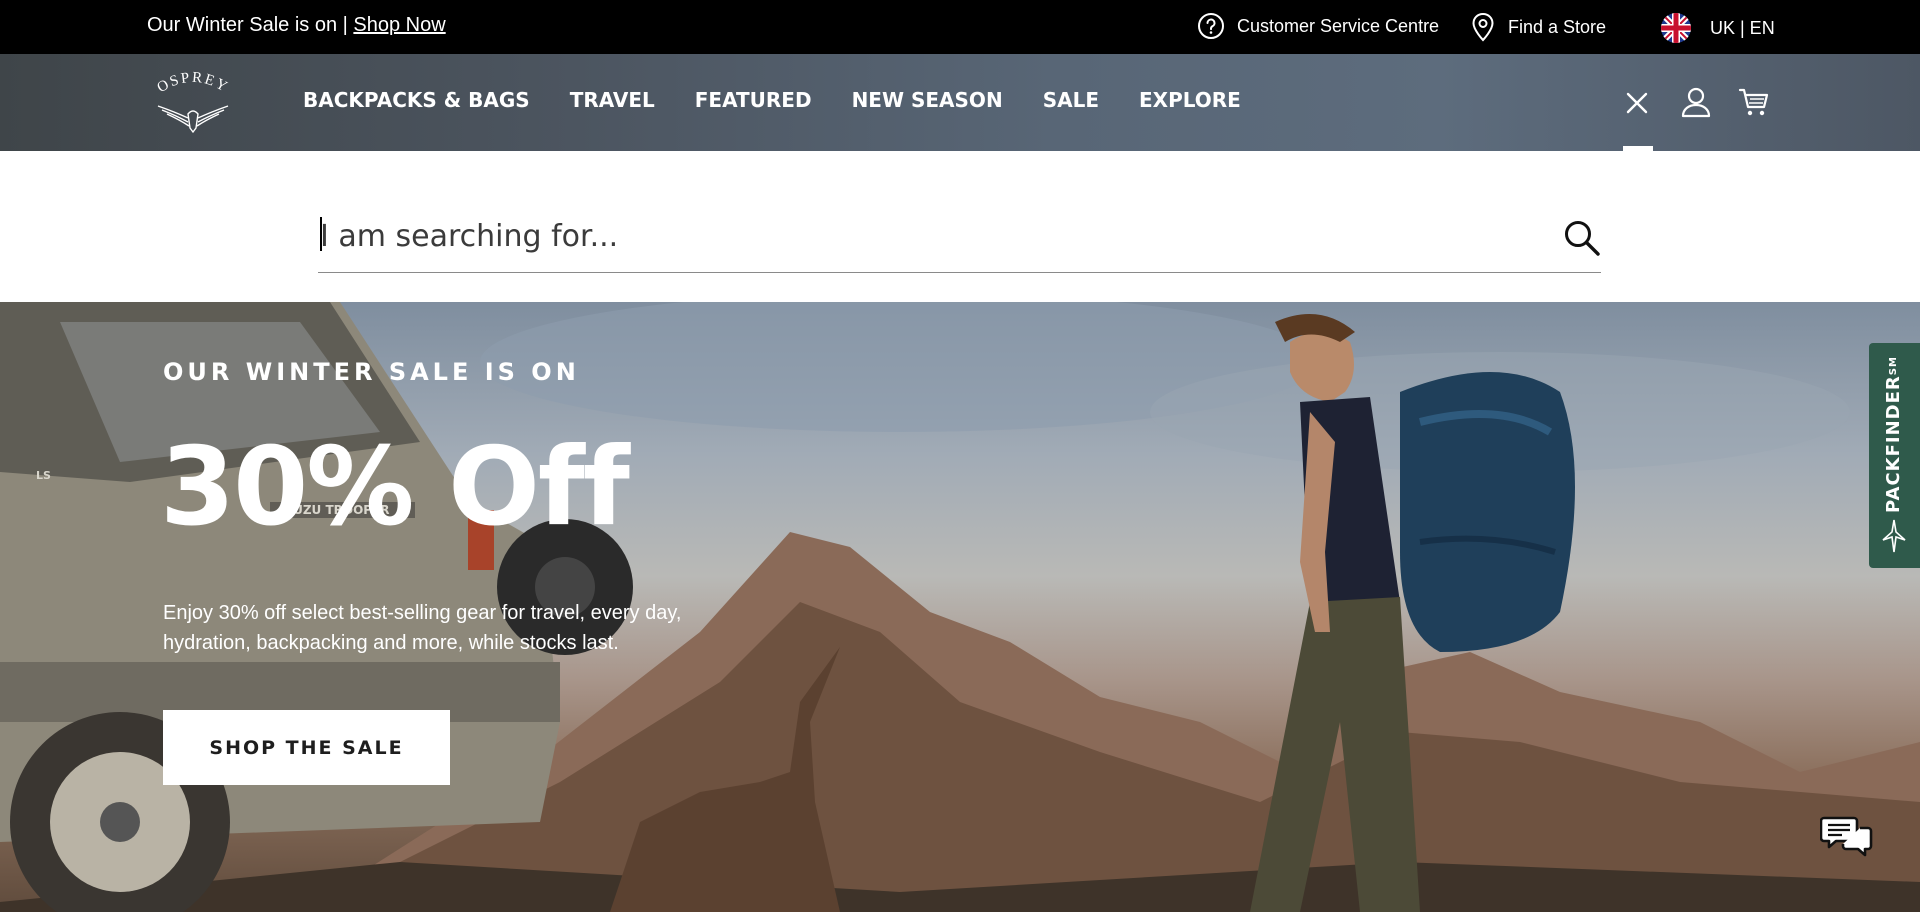  What do you see at coordinates (1893, 444) in the screenshot?
I see `packfinder-text: PACKFINDER` at bounding box center [1893, 444].